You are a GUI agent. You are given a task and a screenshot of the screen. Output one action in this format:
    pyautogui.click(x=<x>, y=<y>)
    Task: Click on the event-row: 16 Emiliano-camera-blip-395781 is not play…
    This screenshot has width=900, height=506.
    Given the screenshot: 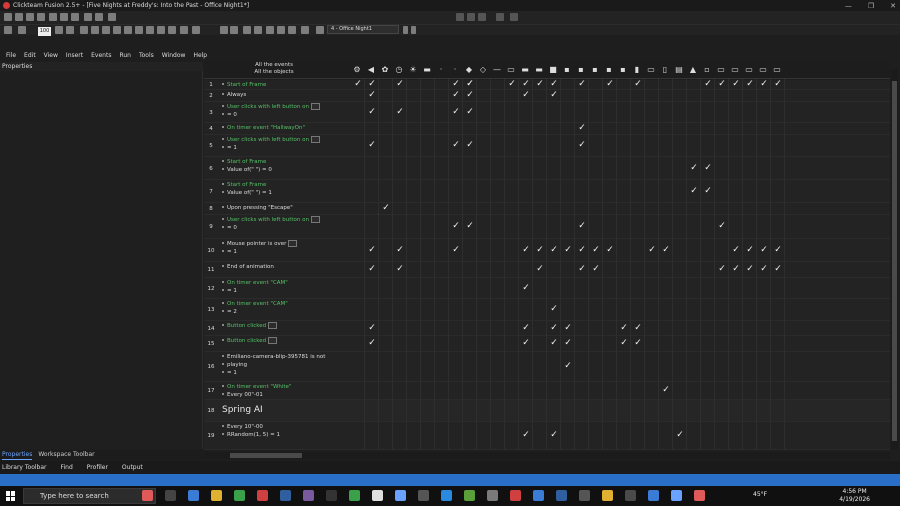 What is the action you would take?
    pyautogui.click(x=547, y=367)
    